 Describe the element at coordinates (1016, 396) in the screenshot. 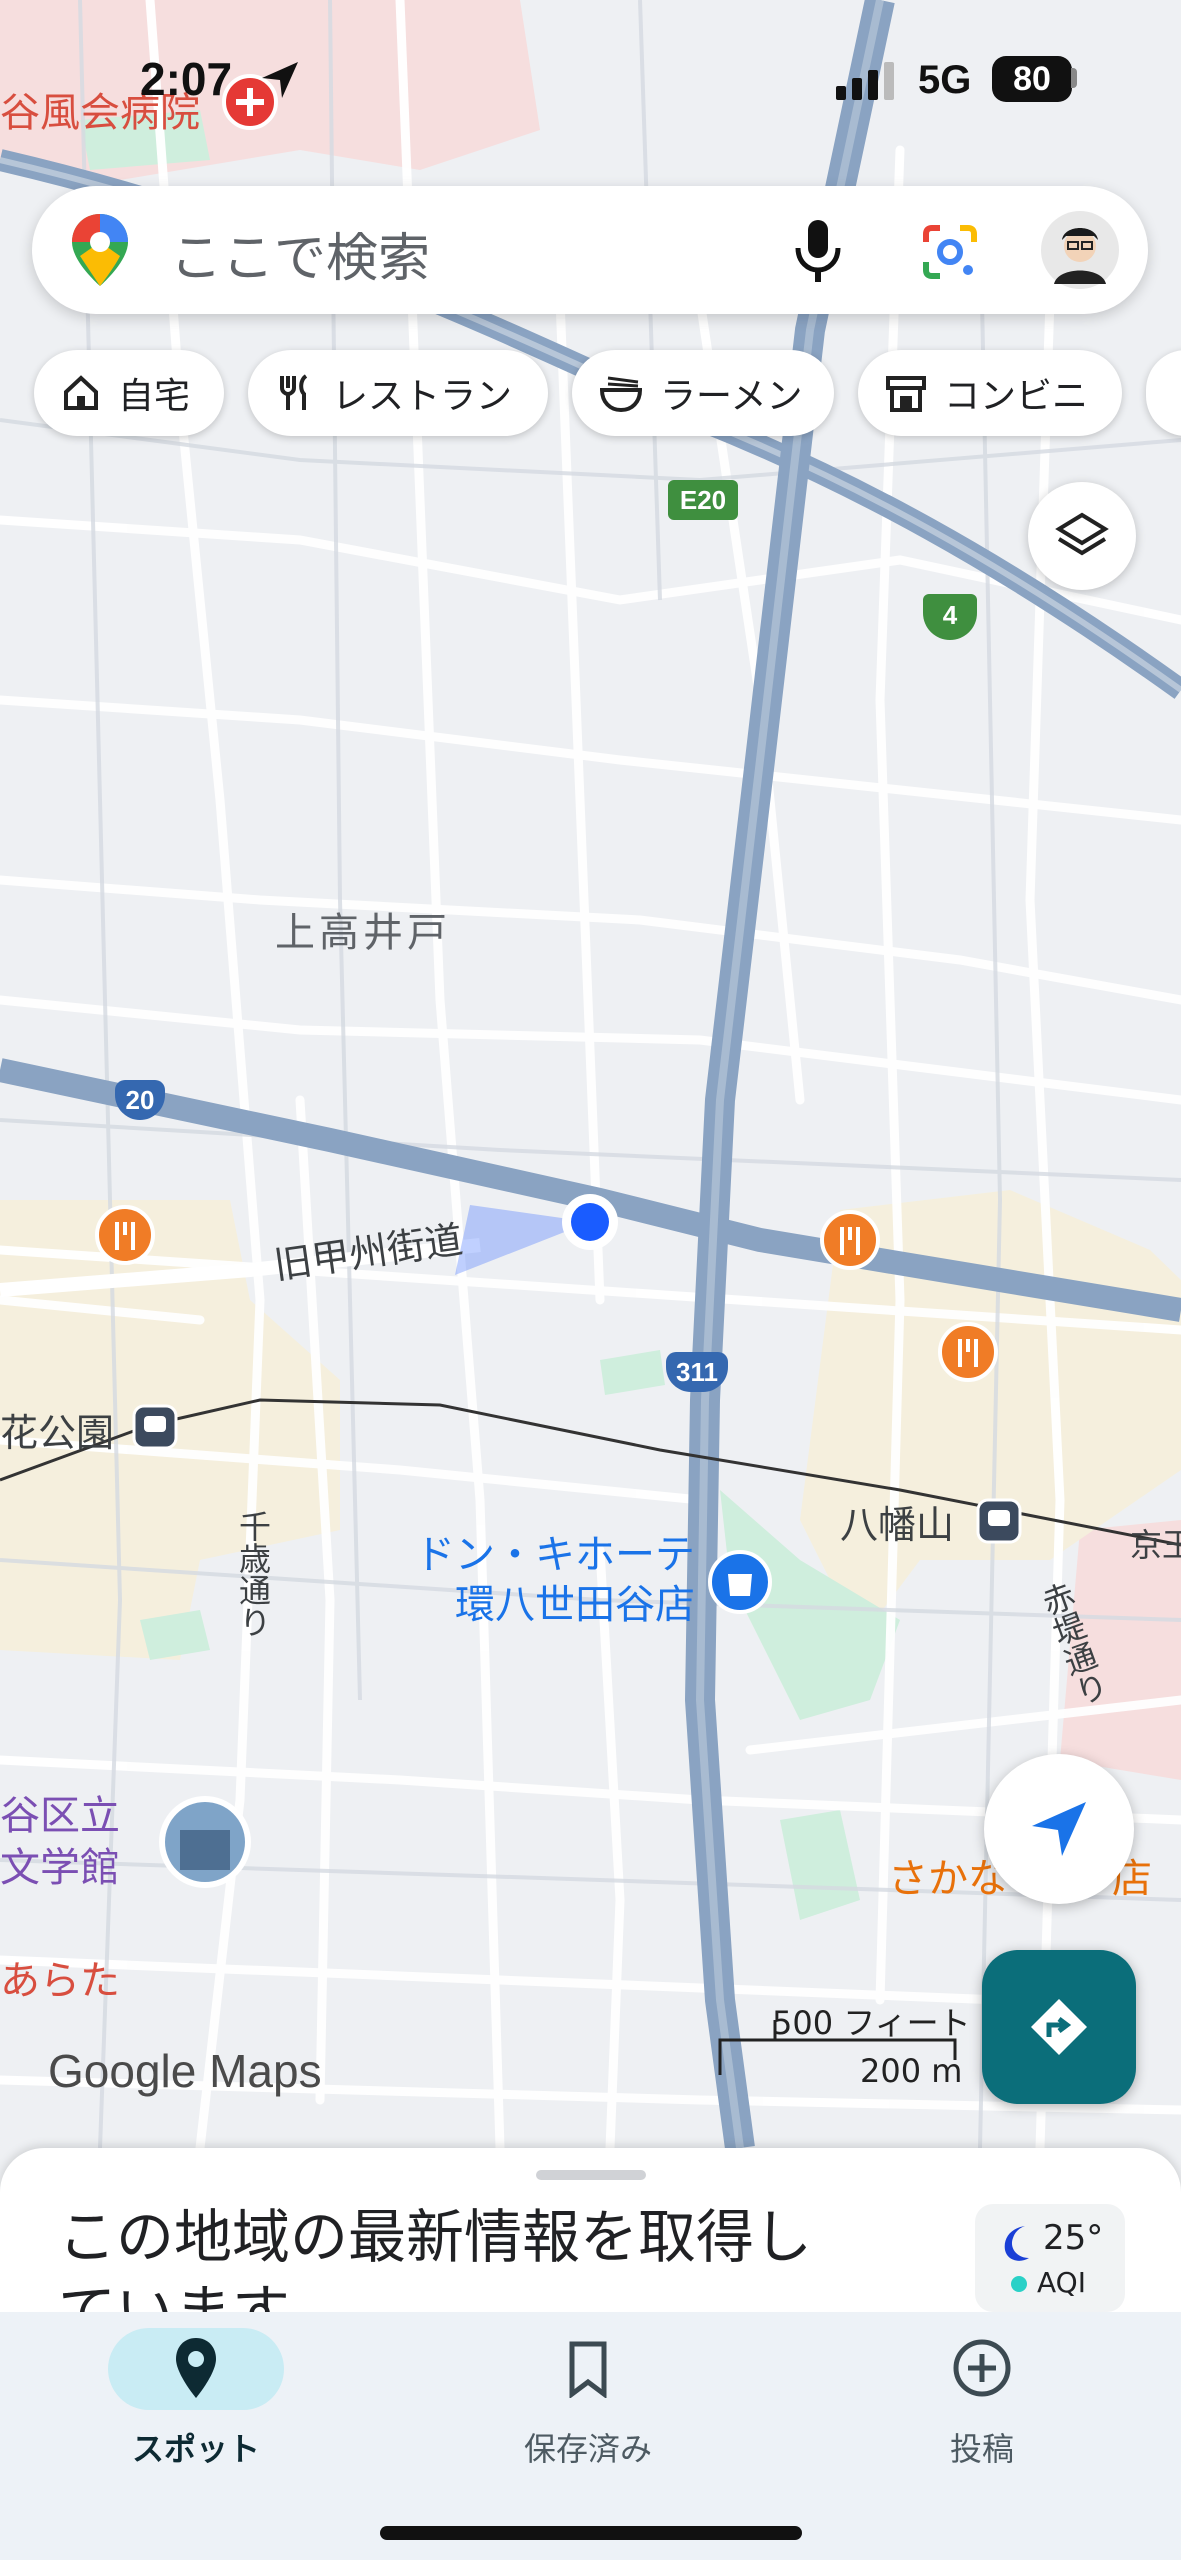

I see `chip-convenience-store-label: コンビニ` at that location.